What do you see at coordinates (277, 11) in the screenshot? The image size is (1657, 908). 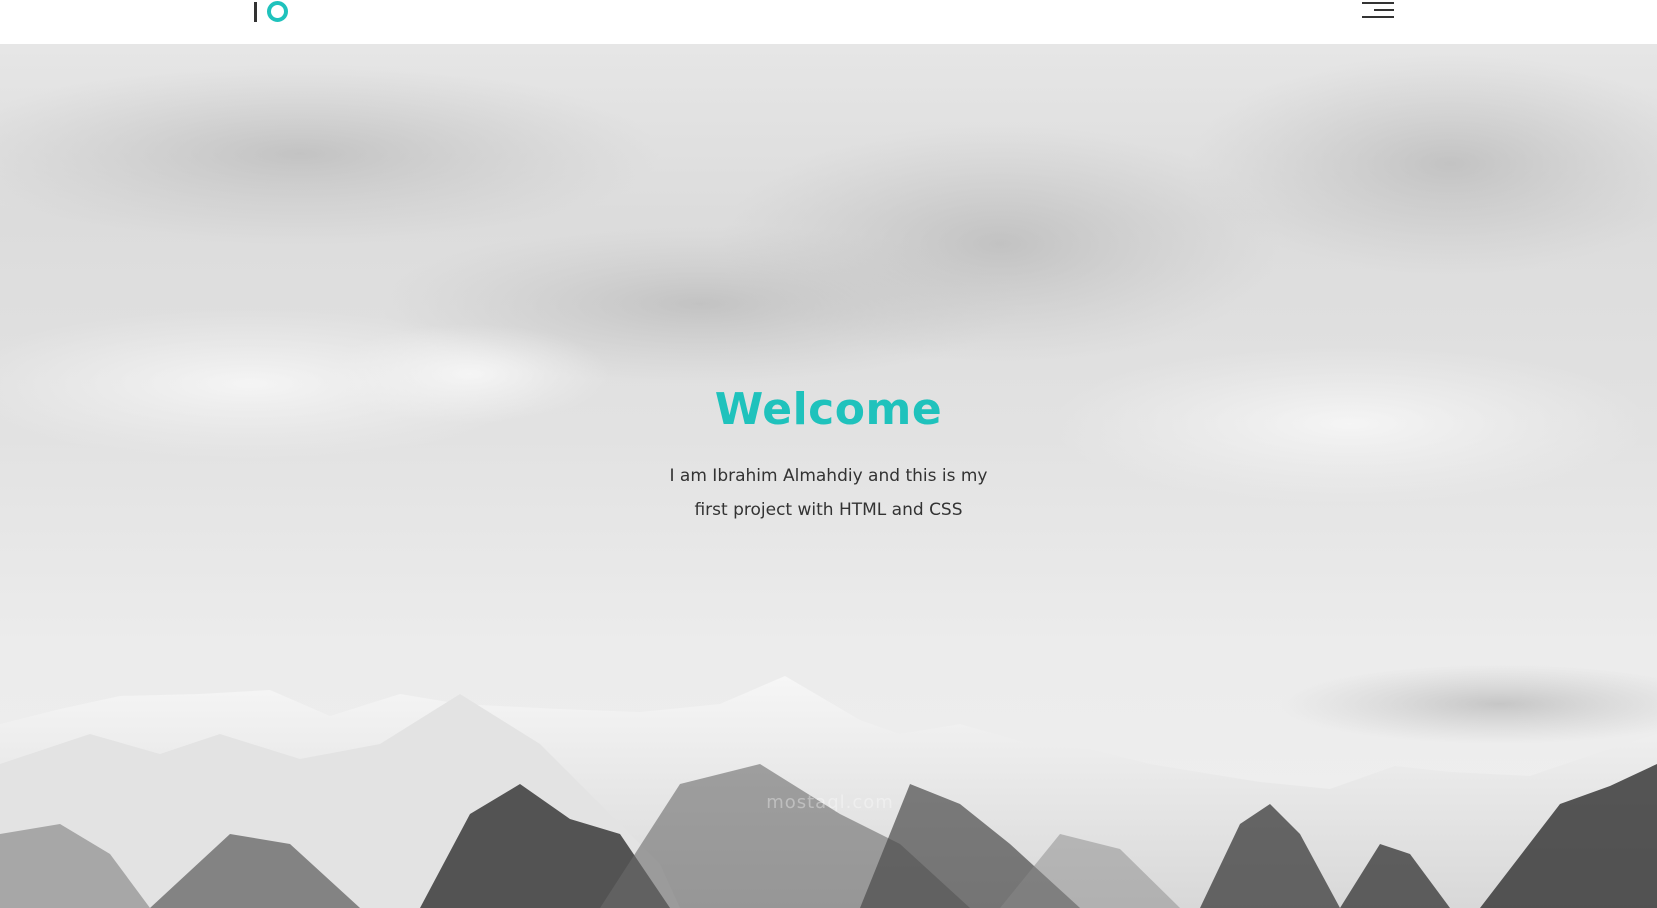 I see `logo-ring` at bounding box center [277, 11].